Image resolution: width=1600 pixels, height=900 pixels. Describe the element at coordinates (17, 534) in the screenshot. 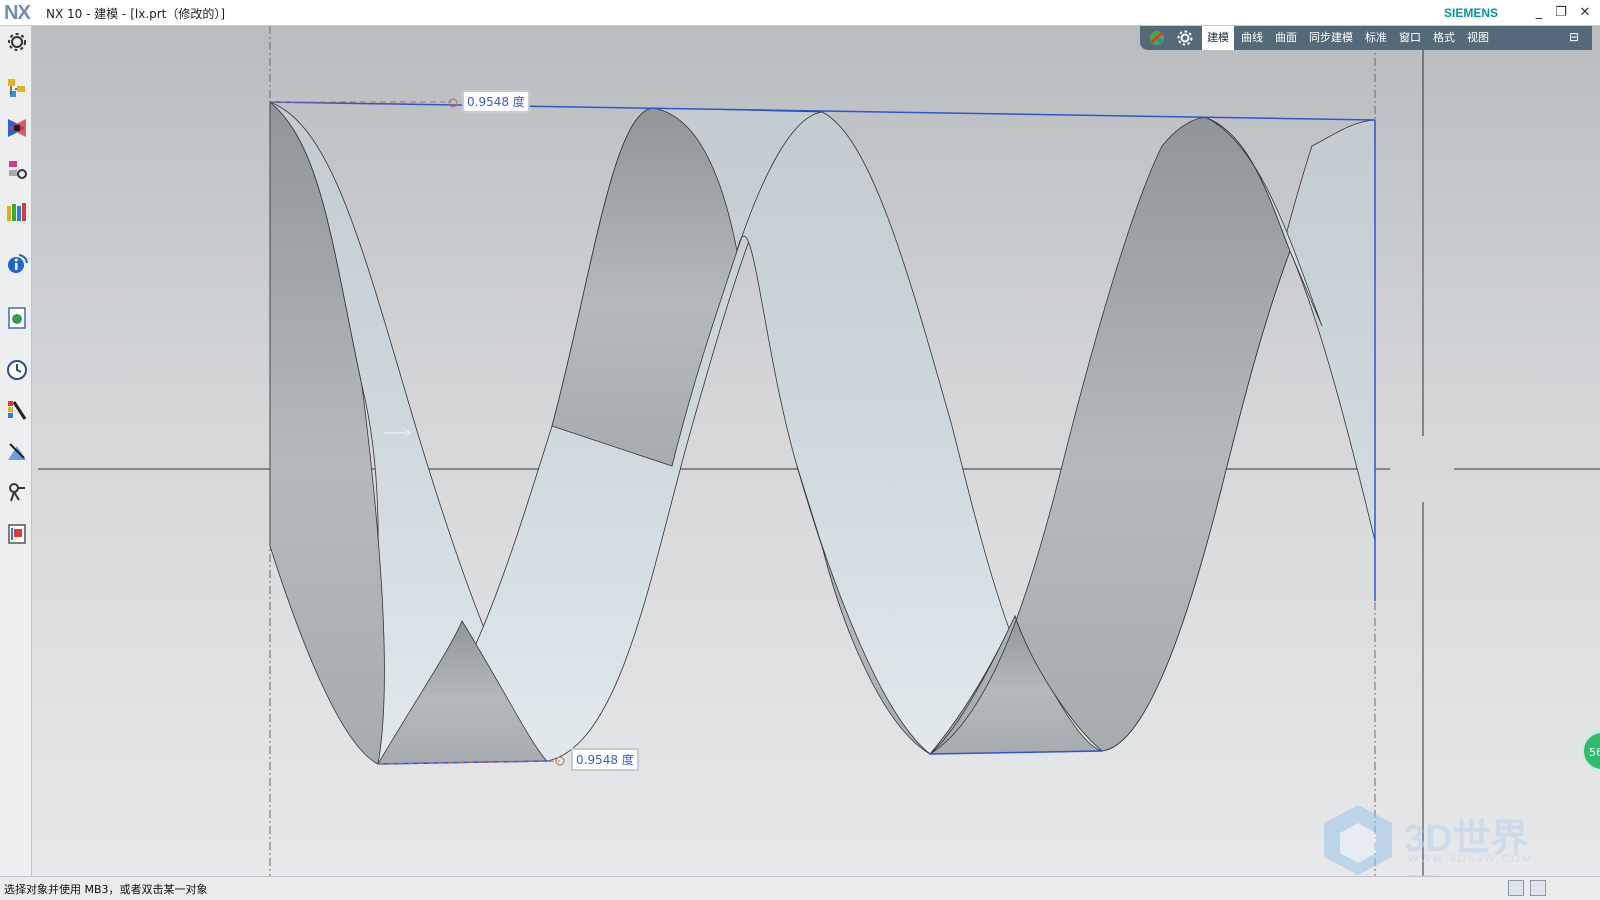

I see `roles-icon` at that location.